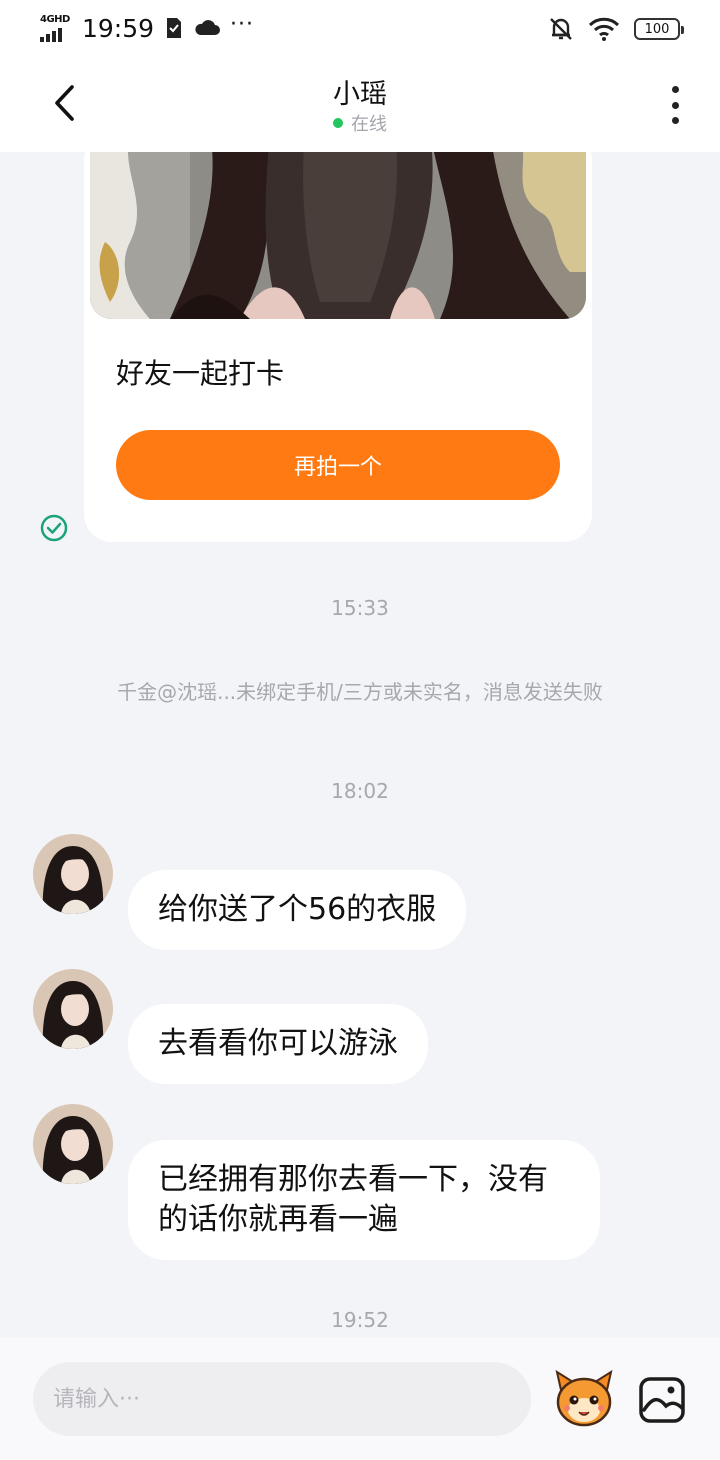 This screenshot has height=1460, width=720. I want to click on status-bar-right: 100, so click(616, 29).